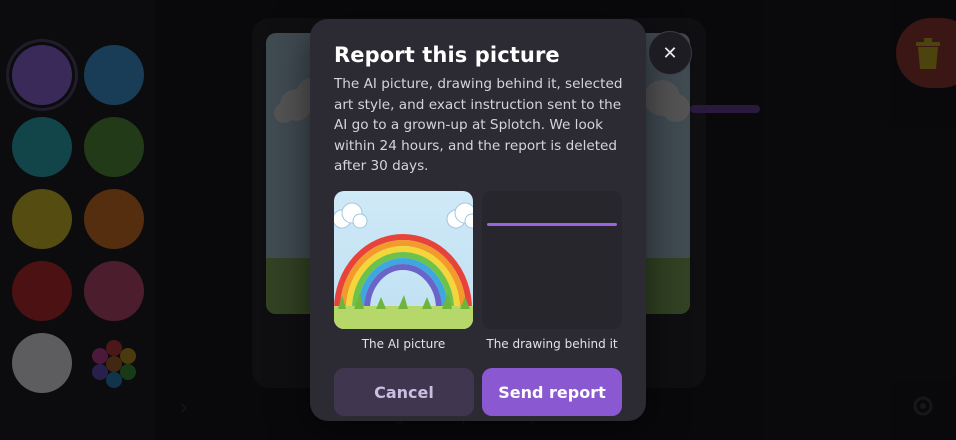 The image size is (956, 440). Describe the element at coordinates (403, 260) in the screenshot. I see `ai-picture-thumbnail` at that location.